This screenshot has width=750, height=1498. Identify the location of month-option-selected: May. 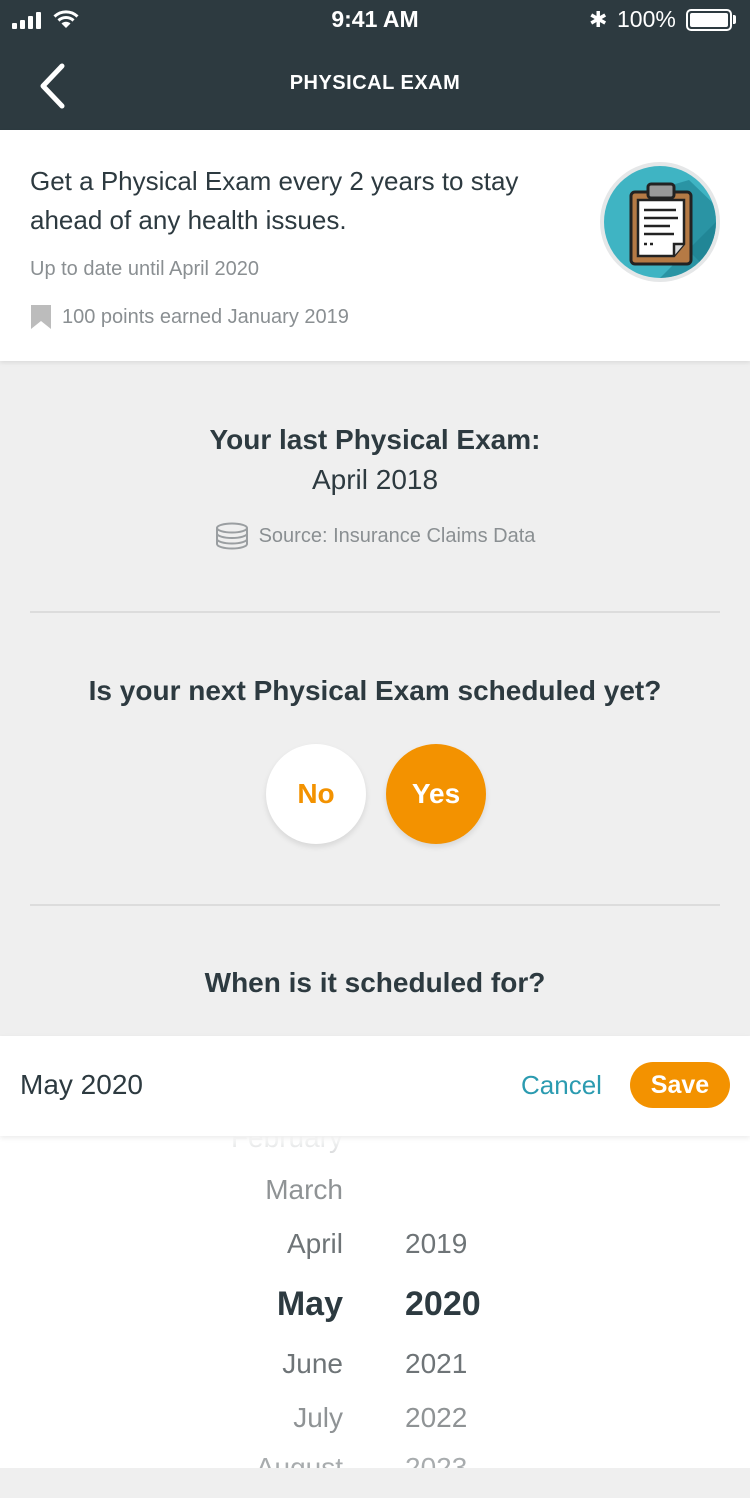
(310, 1304).